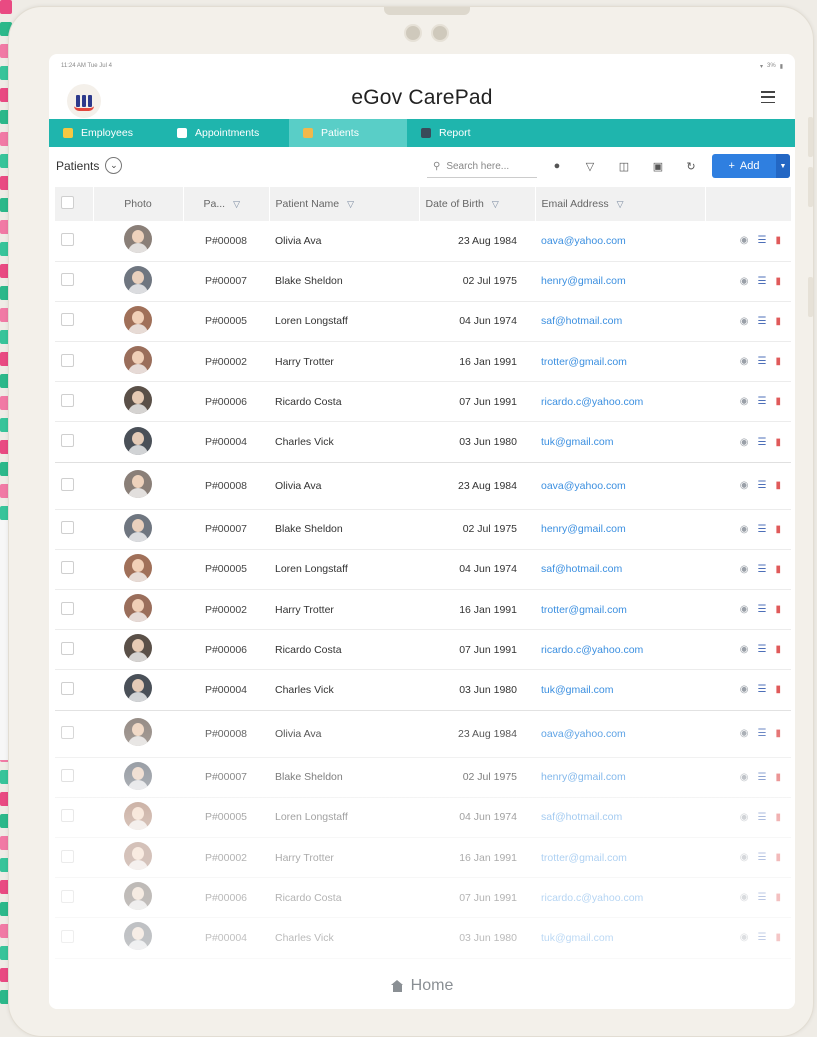  What do you see at coordinates (557, 166) in the screenshot?
I see `globe-icon: ●` at bounding box center [557, 166].